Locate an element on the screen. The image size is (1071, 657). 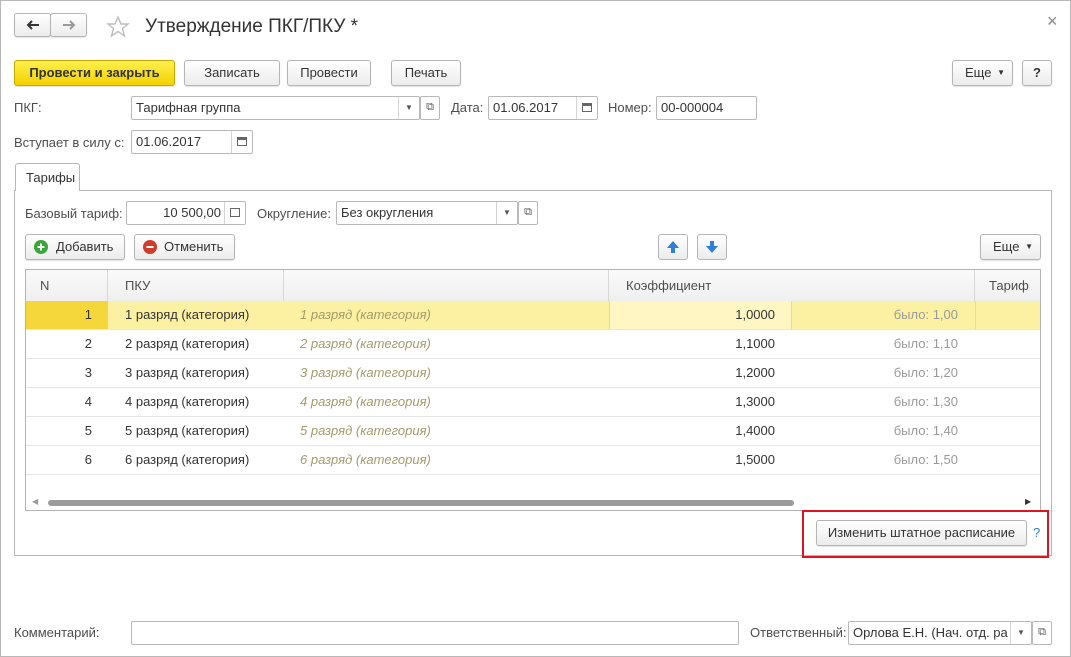
more-button: Еще ▼ is located at coordinates (982, 73).